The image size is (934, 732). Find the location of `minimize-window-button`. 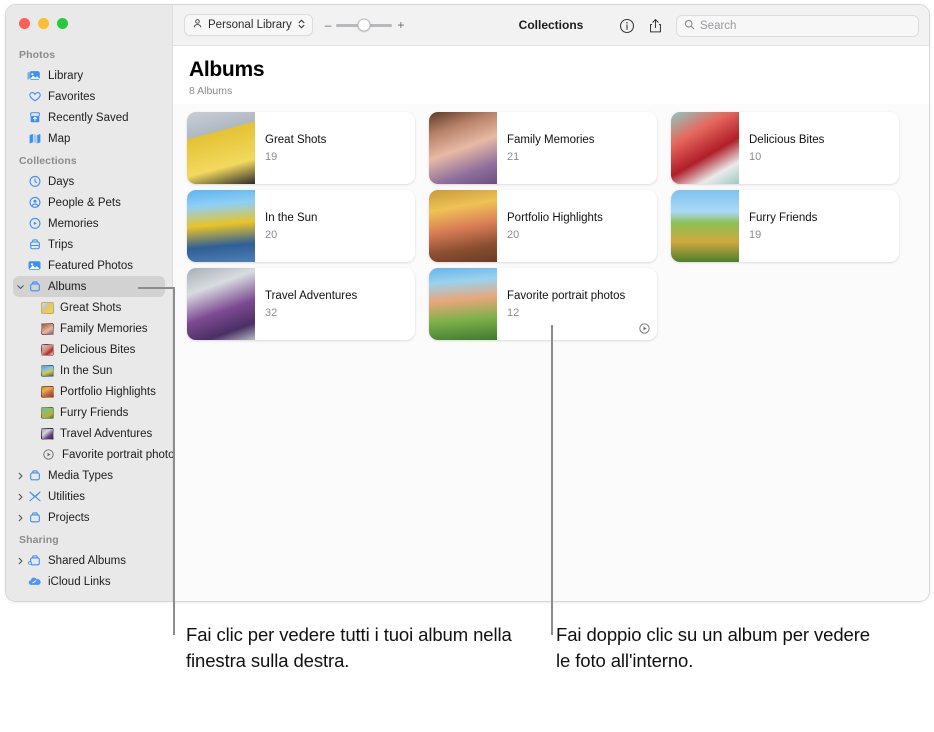

minimize-window-button is located at coordinates (43, 23).